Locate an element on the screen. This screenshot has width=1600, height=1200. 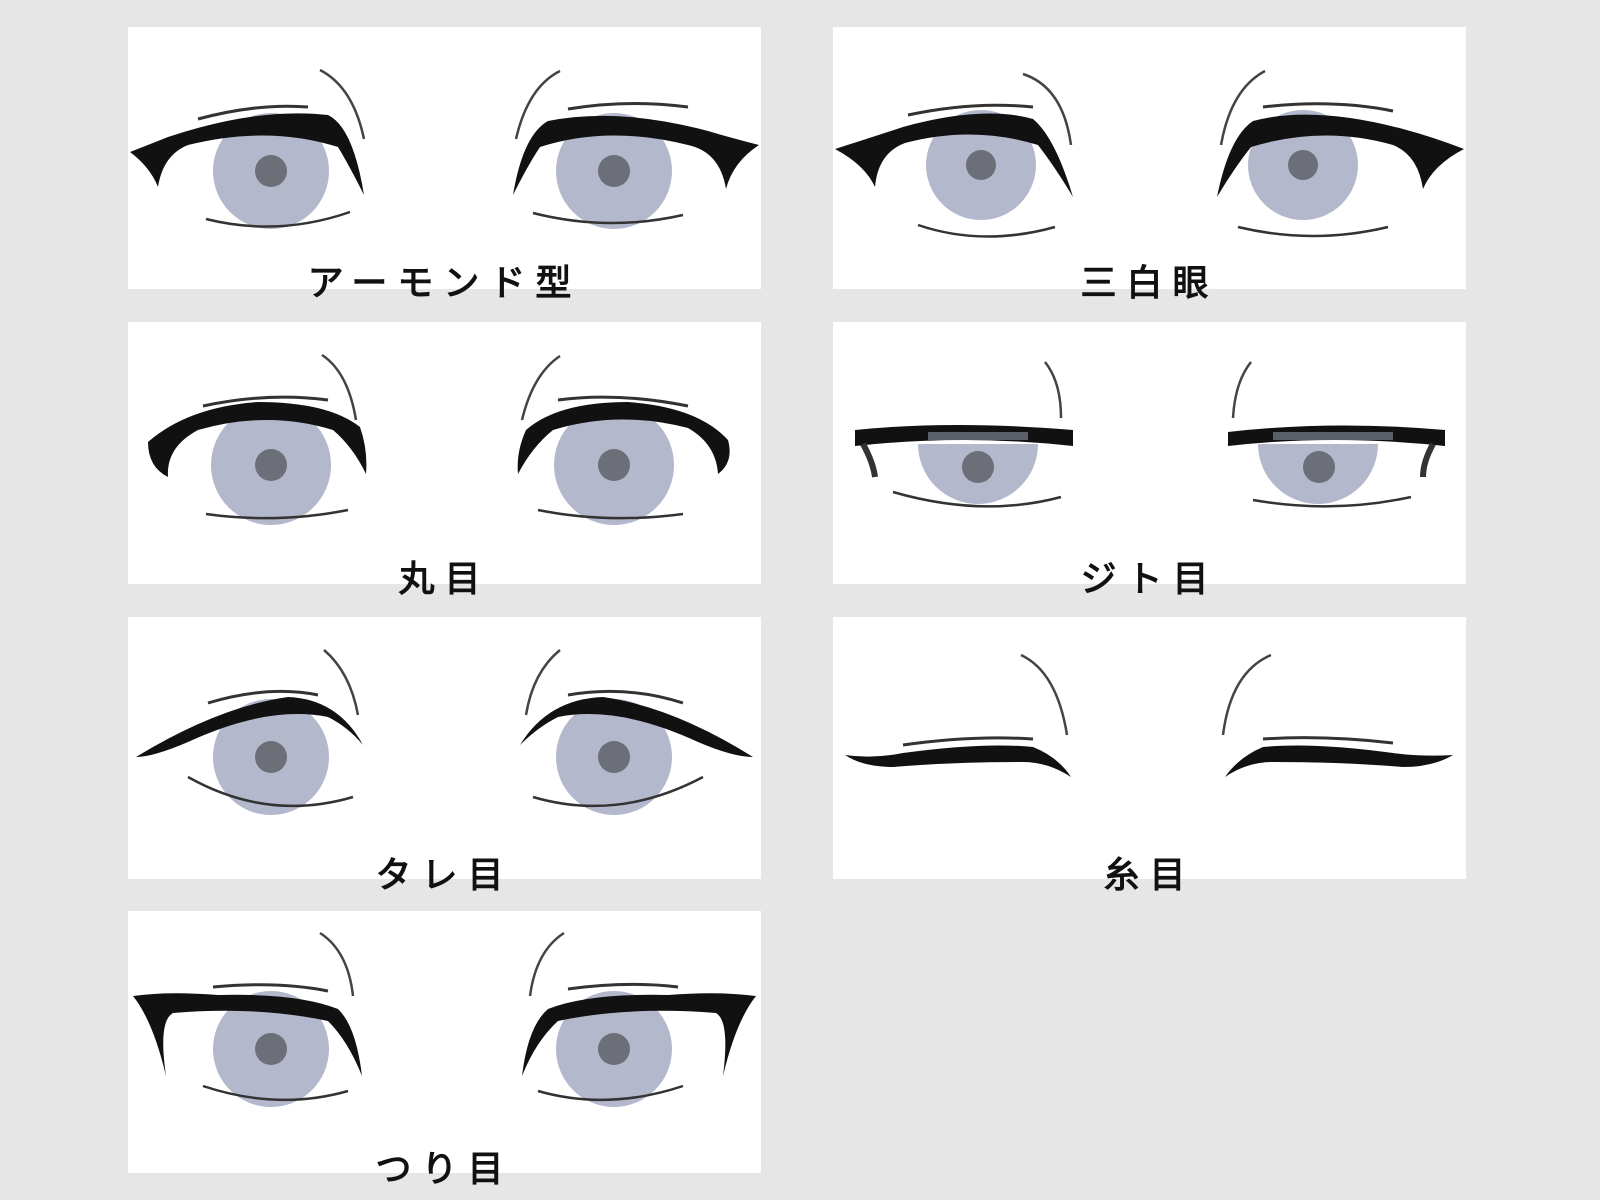
tare-eyes-illustration is located at coordinates (444, 732).